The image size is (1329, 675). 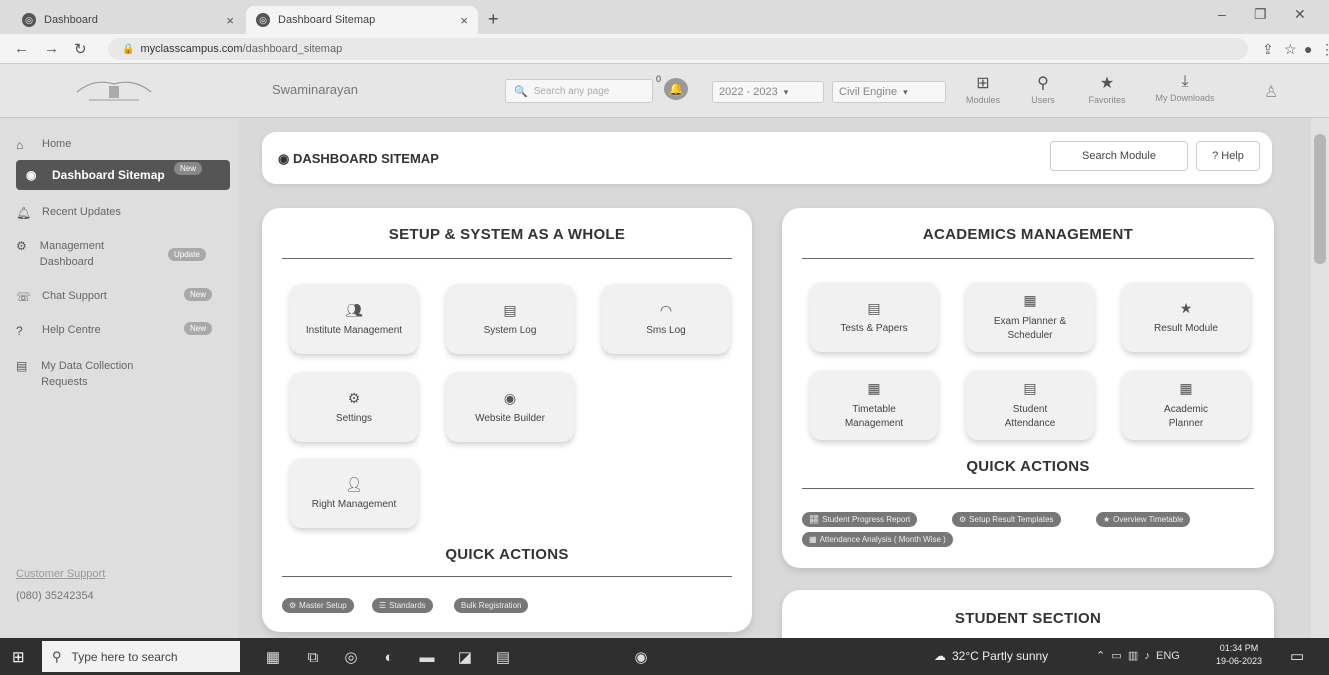 I want to click on edge-icon: ◐, so click(x=389, y=657).